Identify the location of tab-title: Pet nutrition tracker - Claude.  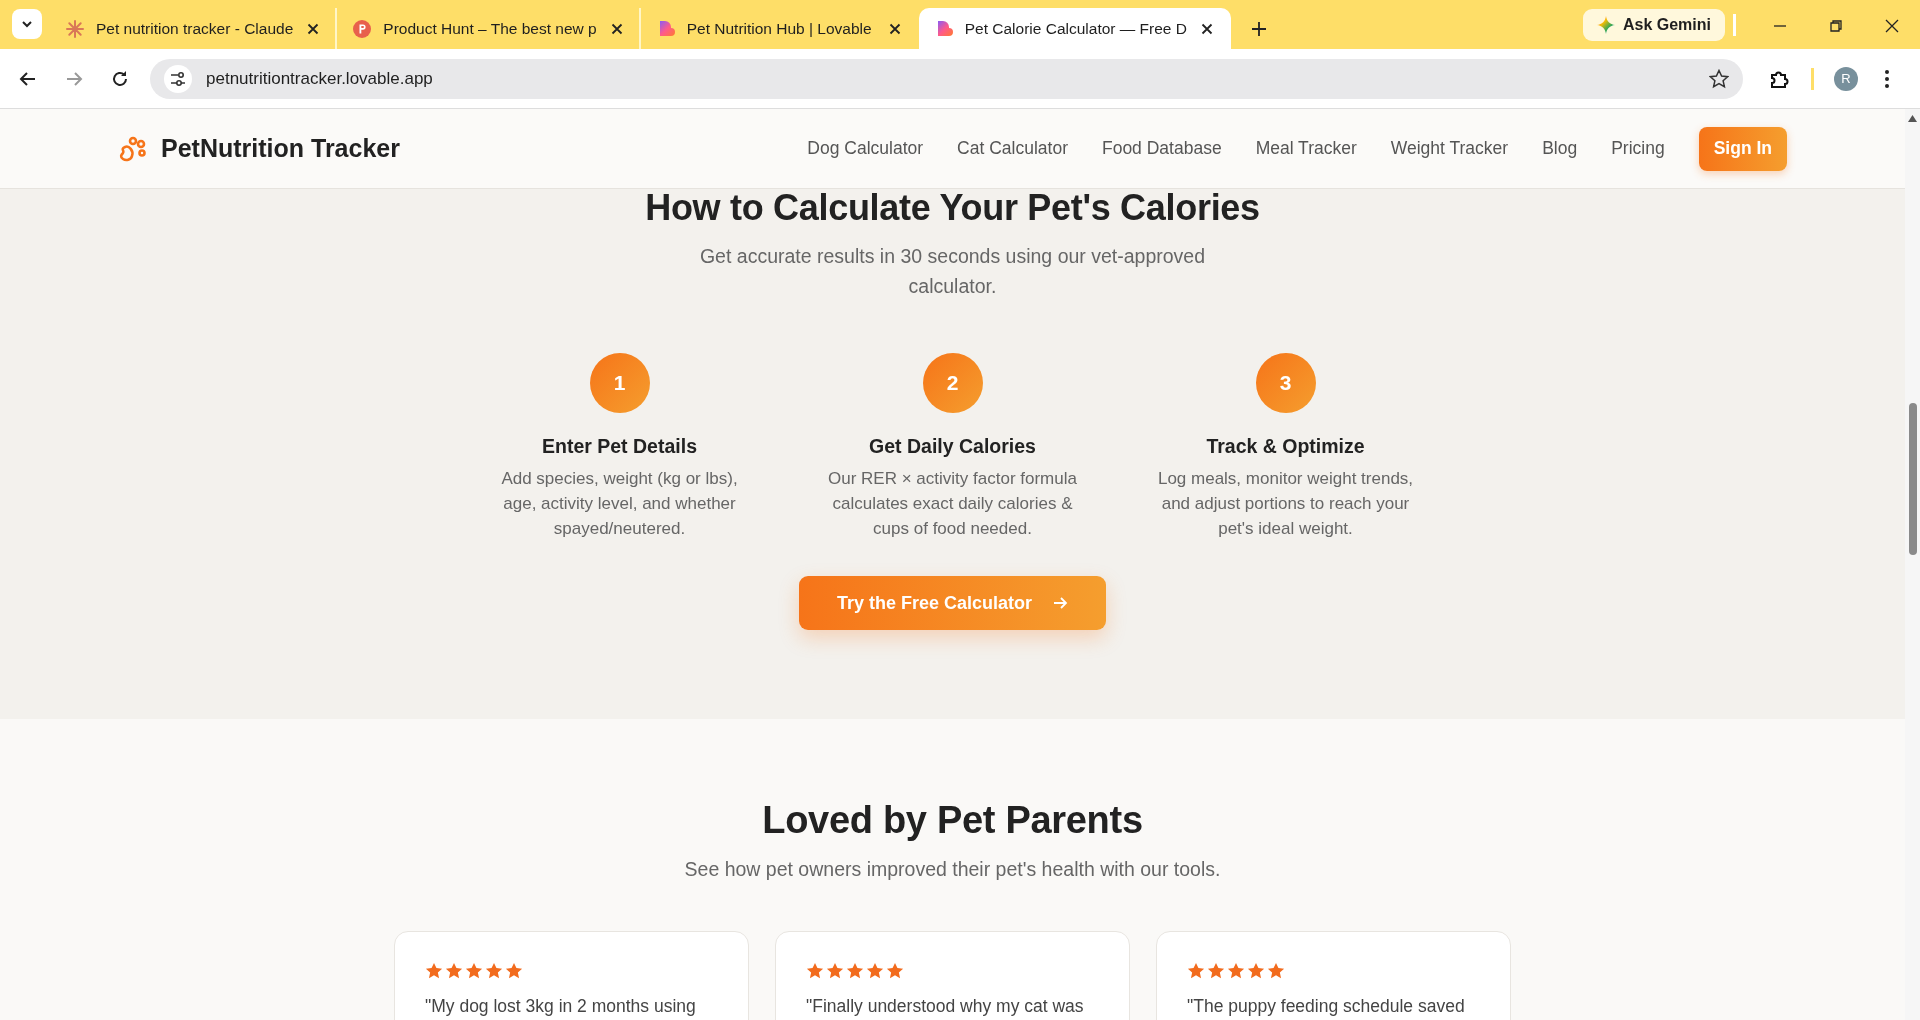
(195, 28).